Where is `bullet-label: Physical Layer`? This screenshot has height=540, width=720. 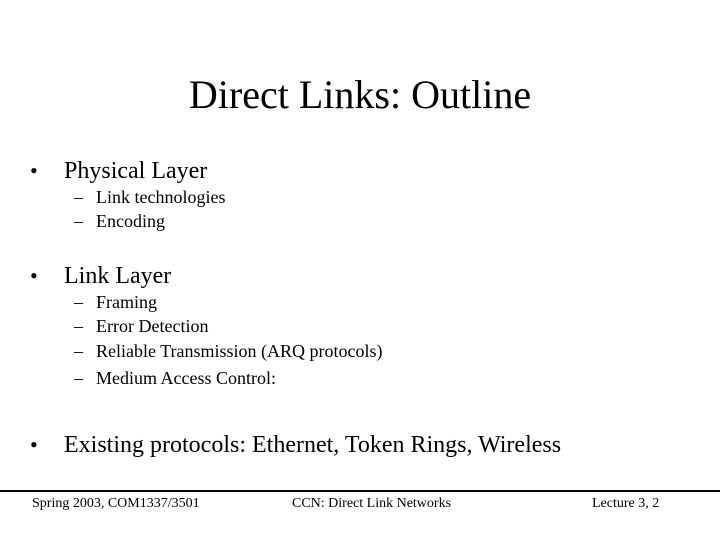
bullet-label: Physical Layer is located at coordinates (136, 171).